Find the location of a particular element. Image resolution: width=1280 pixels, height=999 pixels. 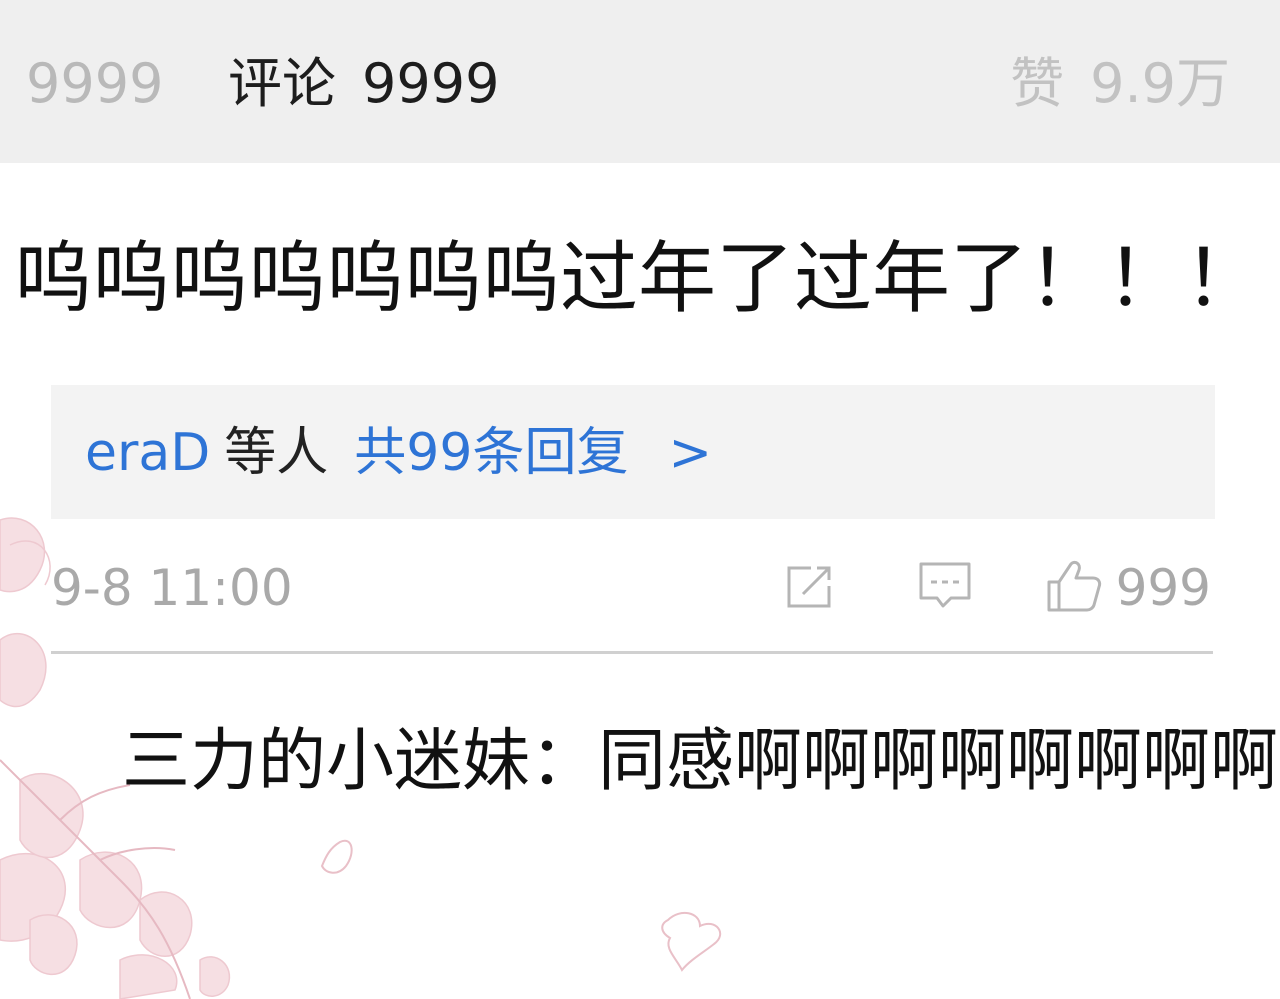

left-count-value: 9999 is located at coordinates (95, 83).